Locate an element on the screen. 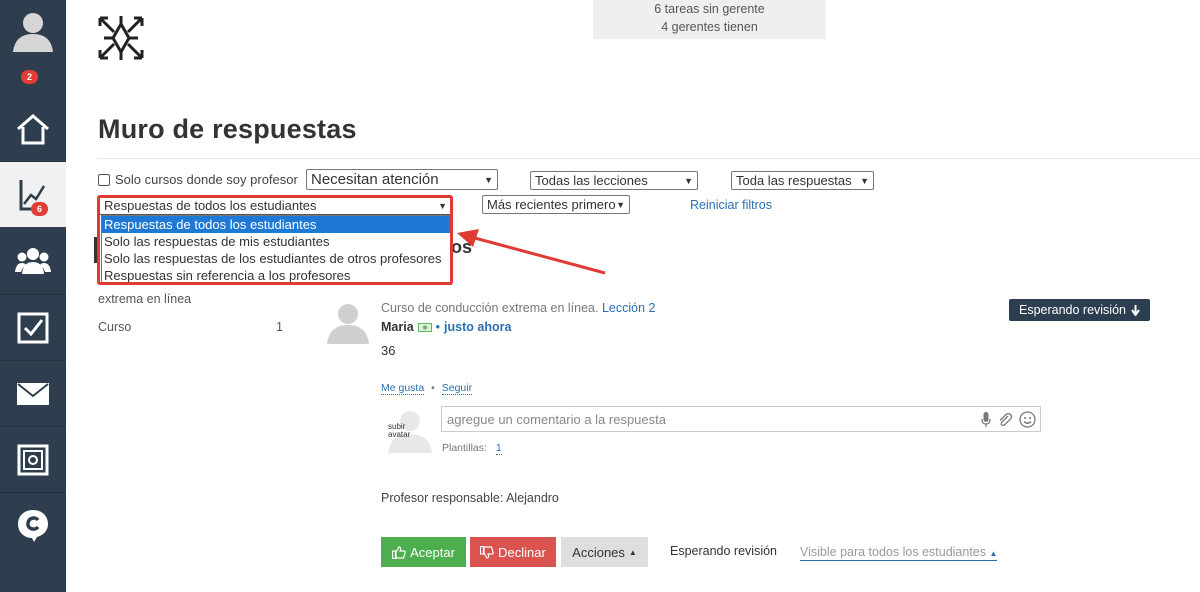 This screenshot has width=1200, height=592. order-select-value: Más recientes primero is located at coordinates (551, 204).